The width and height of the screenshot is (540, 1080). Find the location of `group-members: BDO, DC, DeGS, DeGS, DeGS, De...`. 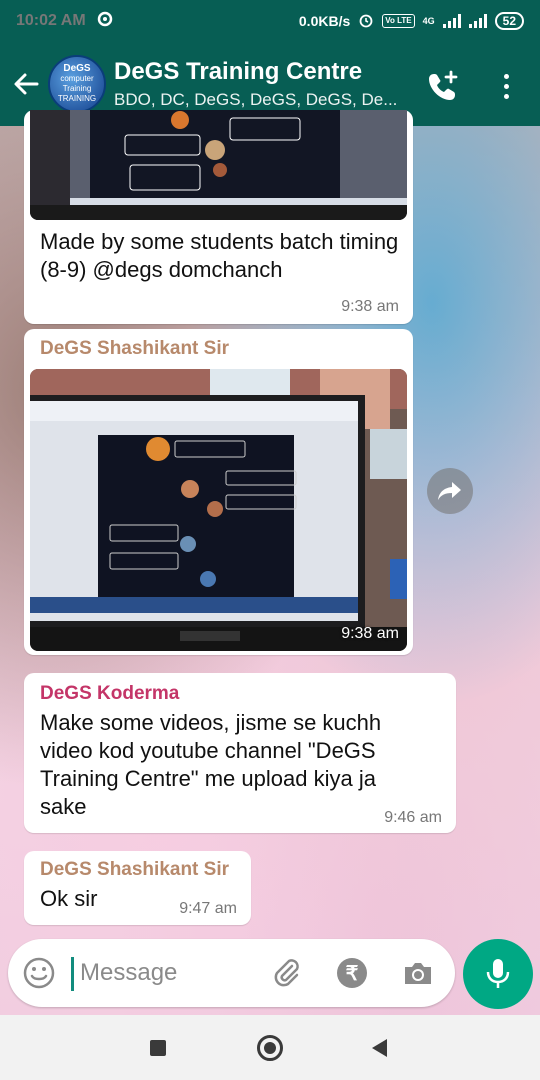

group-members: BDO, DC, DeGS, DeGS, DeGS, De... is located at coordinates (256, 99).